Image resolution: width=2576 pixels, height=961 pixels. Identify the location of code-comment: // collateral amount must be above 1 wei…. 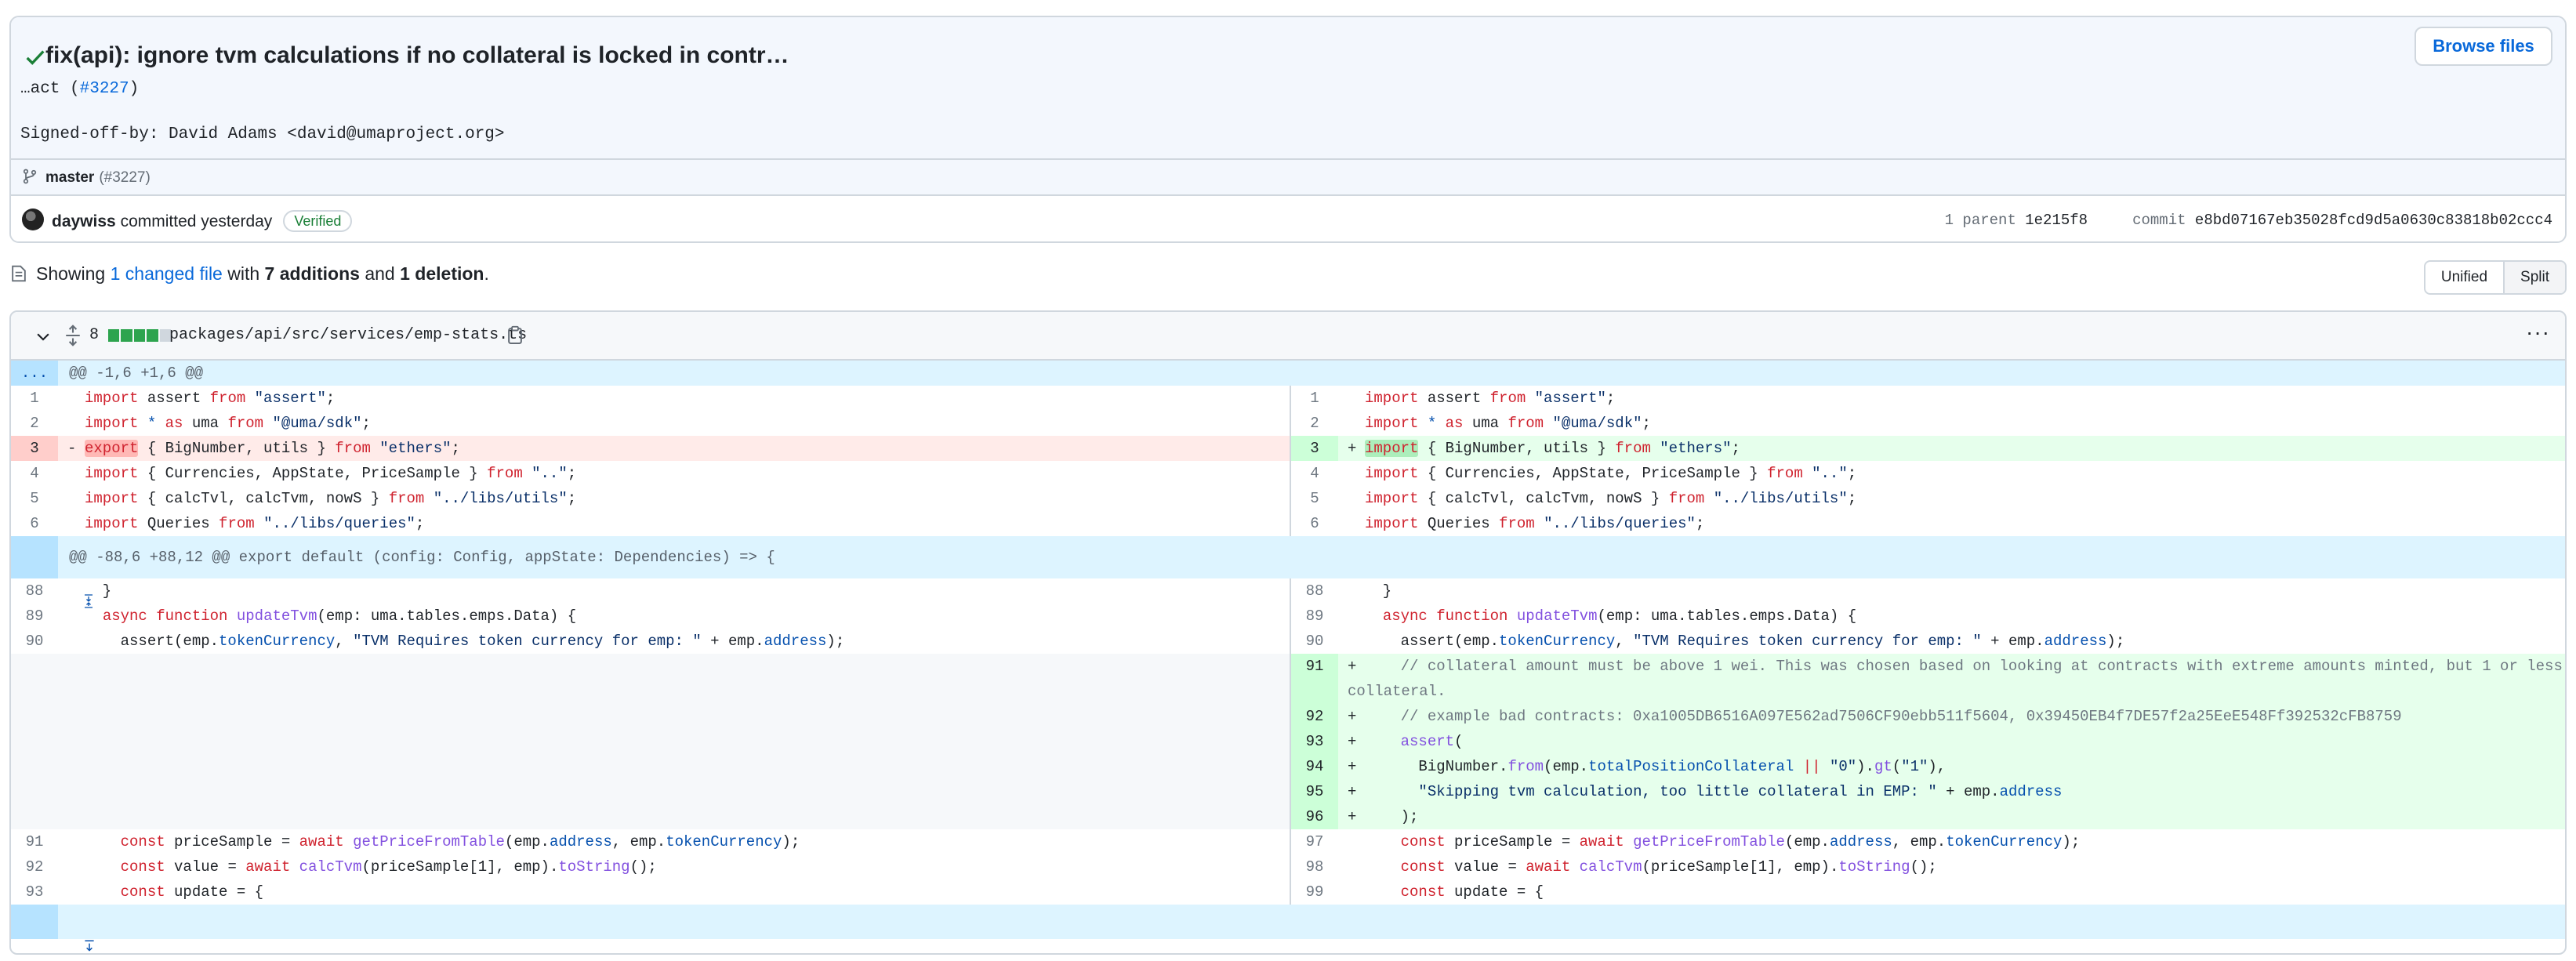
(1955, 679).